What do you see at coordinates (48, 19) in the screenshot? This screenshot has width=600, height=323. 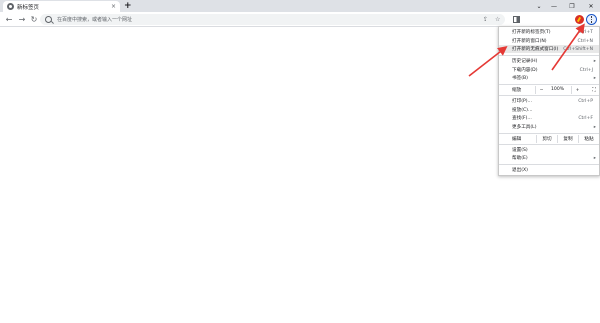 I see `search-icon` at bounding box center [48, 19].